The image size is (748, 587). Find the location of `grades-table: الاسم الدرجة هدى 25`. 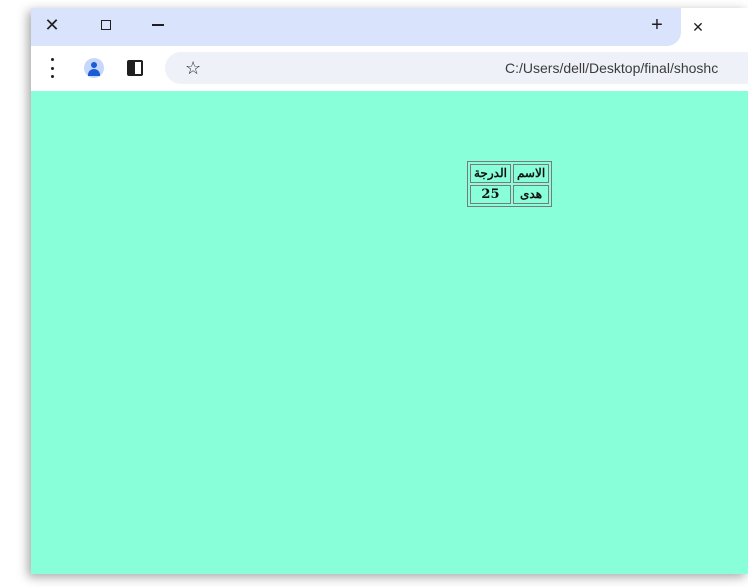

grades-table: الاسم الدرجة هدى 25 is located at coordinates (510, 184).